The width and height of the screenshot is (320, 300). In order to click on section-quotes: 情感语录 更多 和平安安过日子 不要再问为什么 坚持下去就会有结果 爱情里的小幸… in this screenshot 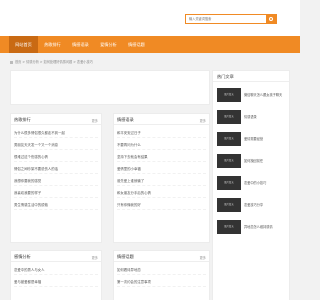, I will do `click(161, 178)`.